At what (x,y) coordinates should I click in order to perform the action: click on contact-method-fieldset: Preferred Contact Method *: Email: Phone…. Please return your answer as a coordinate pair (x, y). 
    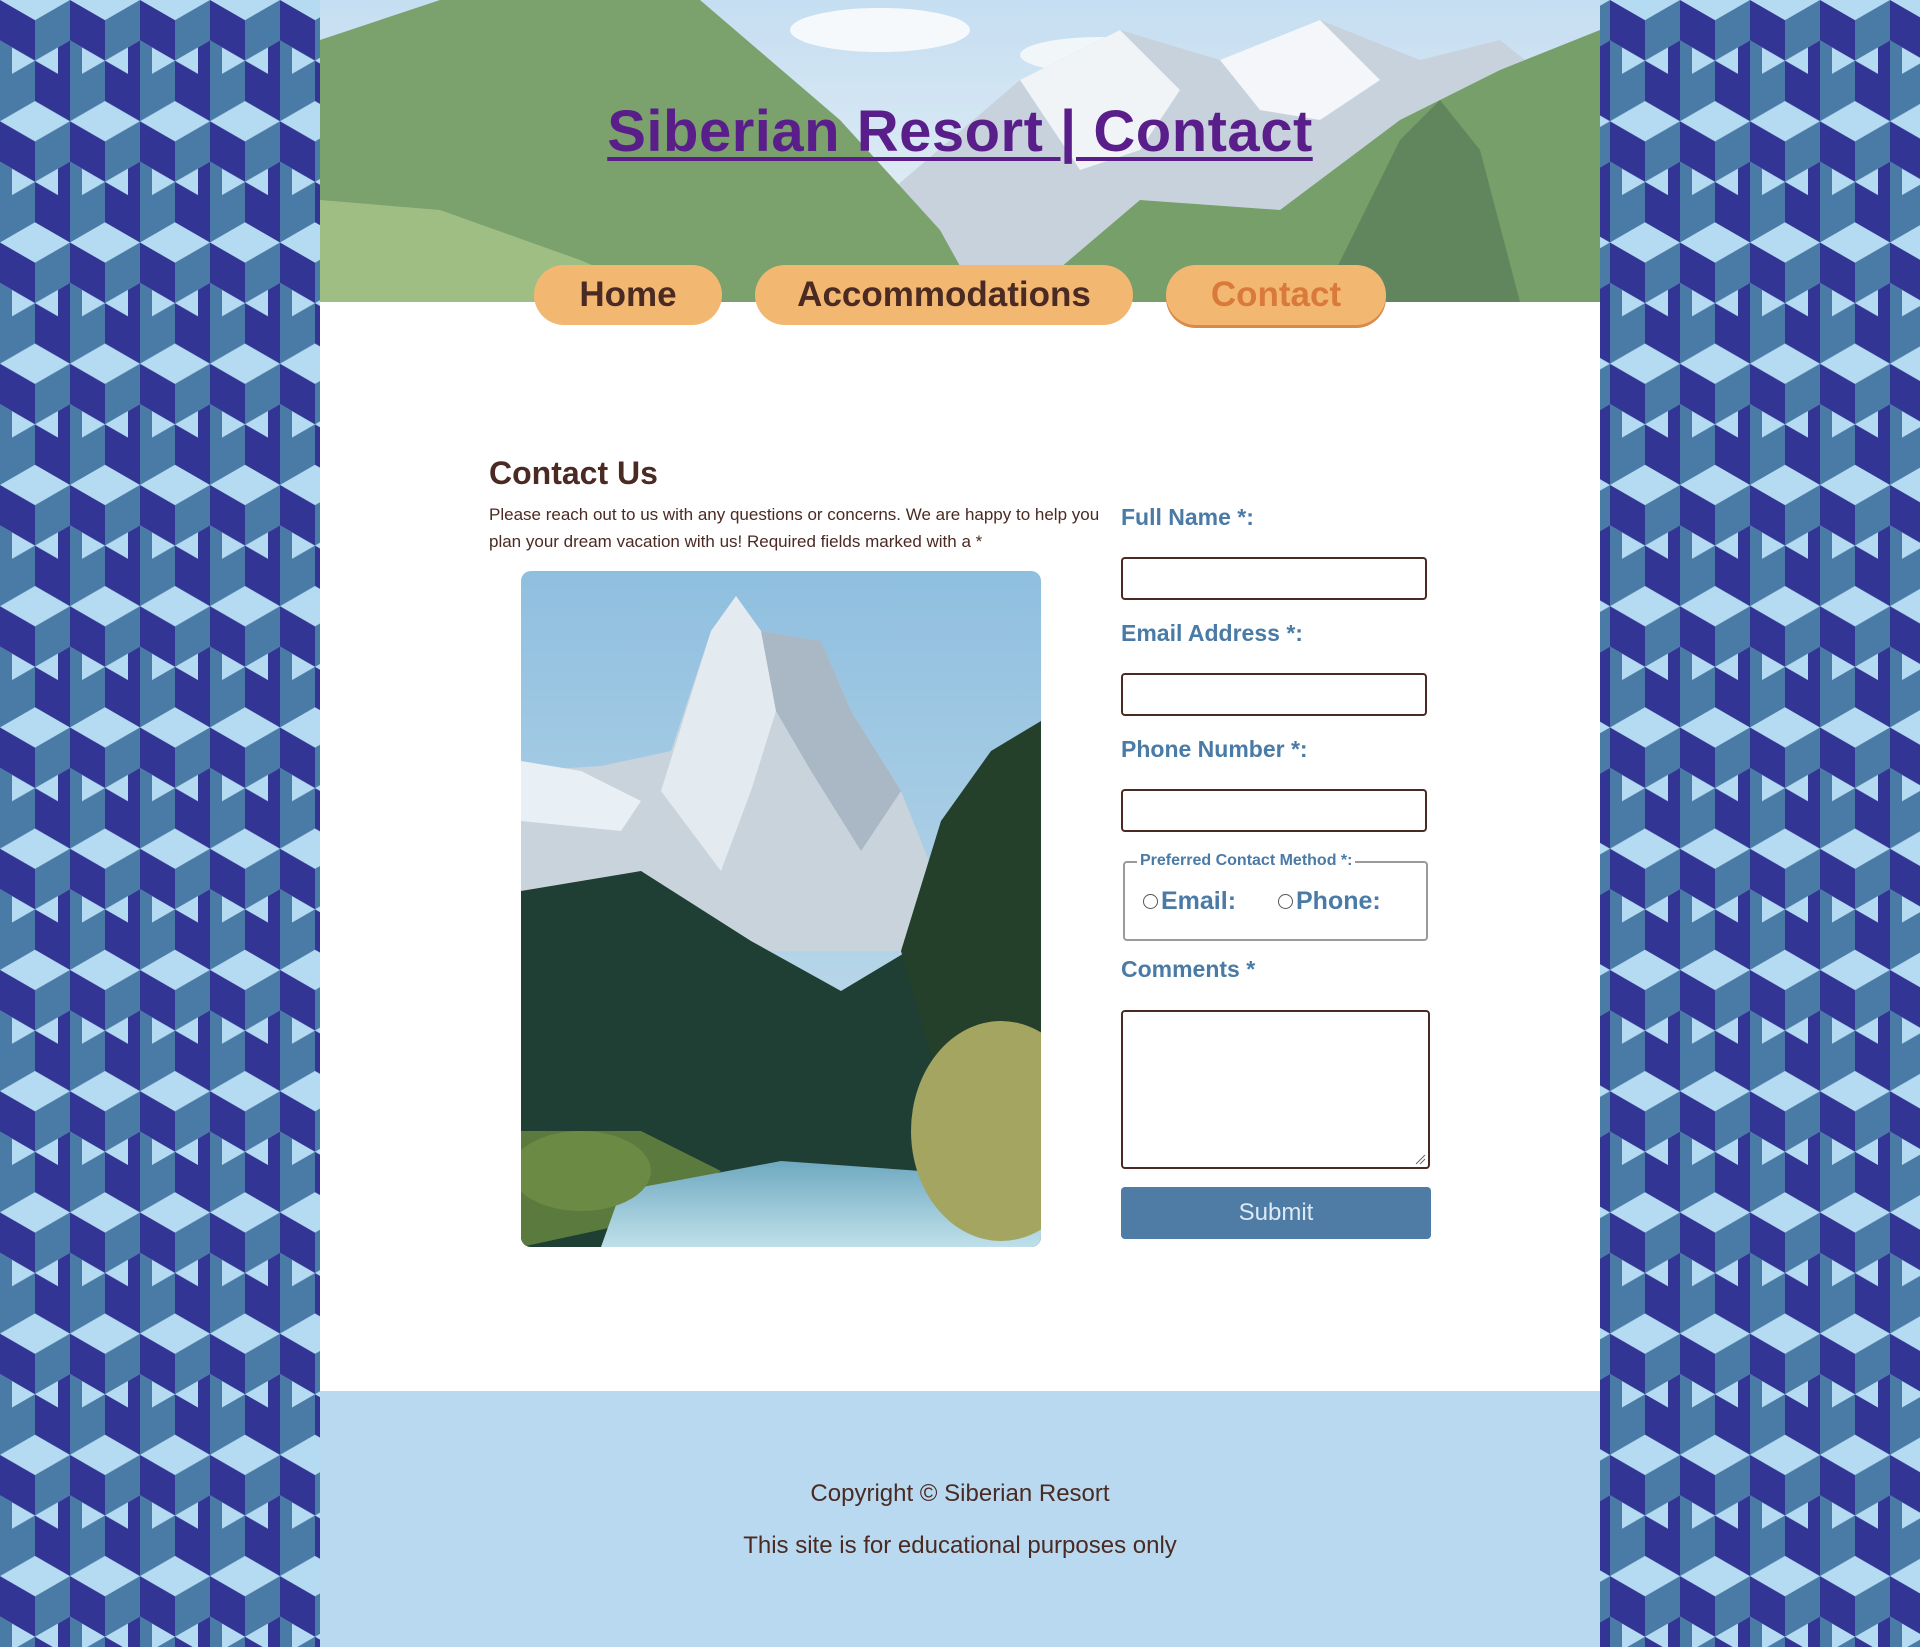
    Looking at the image, I should click on (1275, 896).